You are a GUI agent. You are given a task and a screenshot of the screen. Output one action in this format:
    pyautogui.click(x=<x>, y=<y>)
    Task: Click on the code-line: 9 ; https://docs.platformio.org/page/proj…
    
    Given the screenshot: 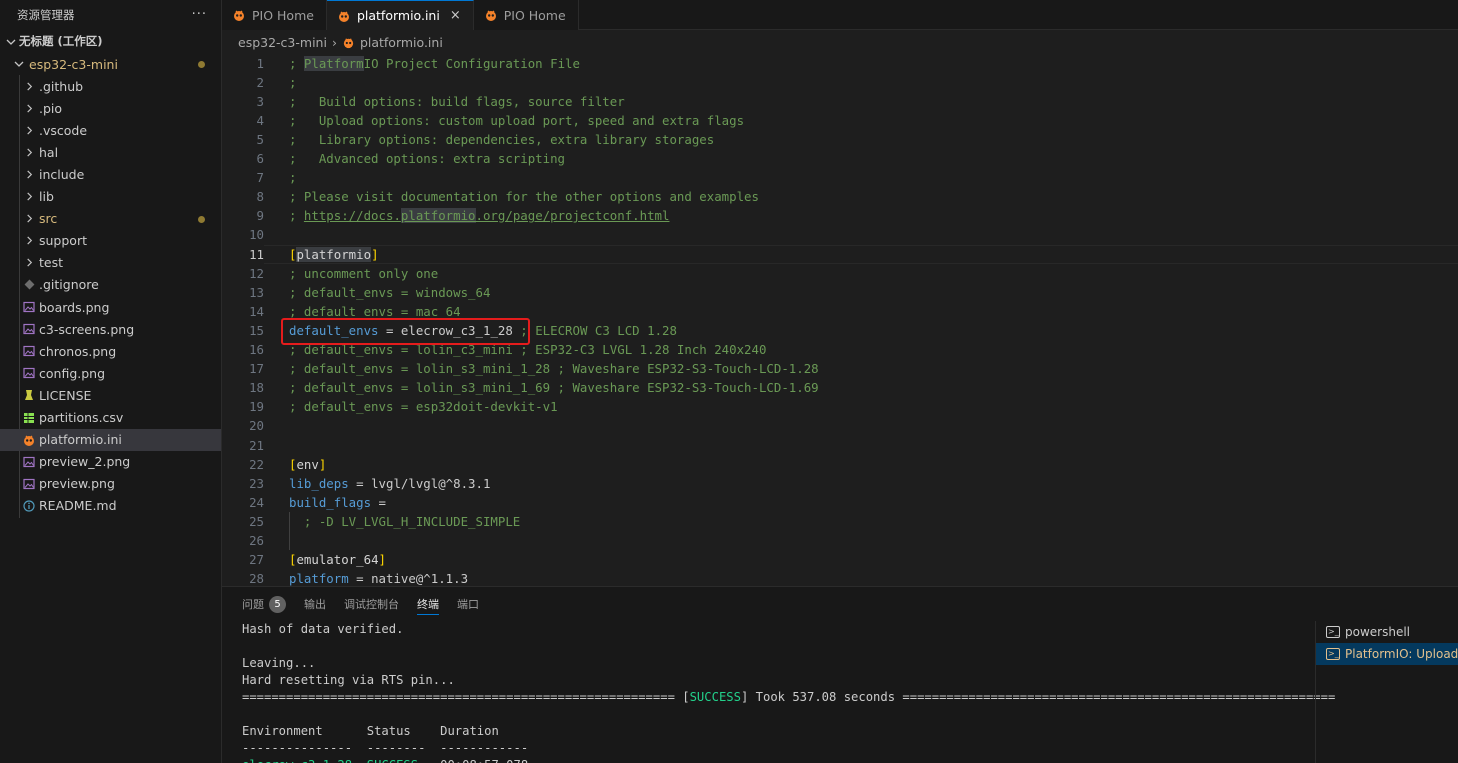 What is the action you would take?
    pyautogui.click(x=840, y=215)
    